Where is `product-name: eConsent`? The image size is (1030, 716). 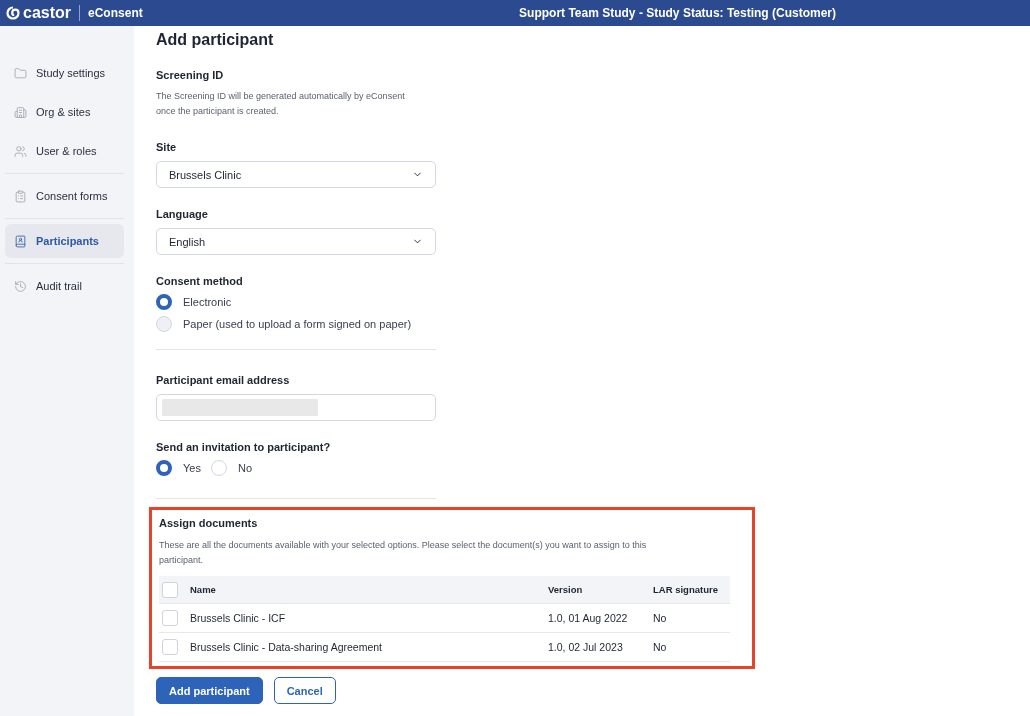
product-name: eConsent is located at coordinates (115, 13).